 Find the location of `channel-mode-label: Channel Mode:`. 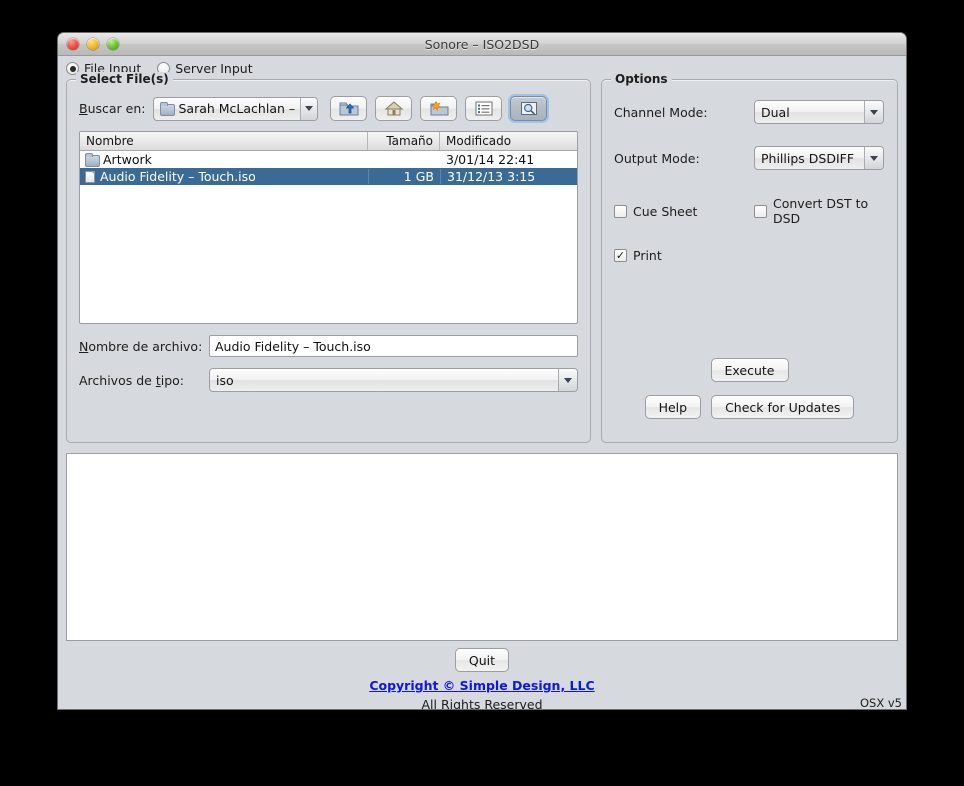

channel-mode-label: Channel Mode: is located at coordinates (661, 112).